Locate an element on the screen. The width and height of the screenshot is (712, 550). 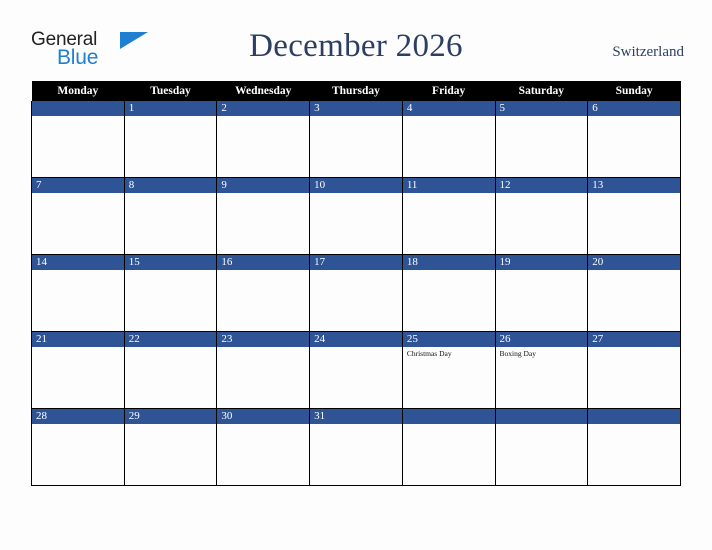
calendar-day-cell-31: 31 is located at coordinates (356, 447).